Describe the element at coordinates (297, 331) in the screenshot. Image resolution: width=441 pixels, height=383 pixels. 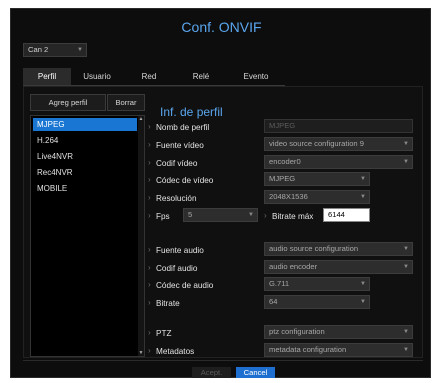
I see `ptz-value: ptz configuration` at that location.